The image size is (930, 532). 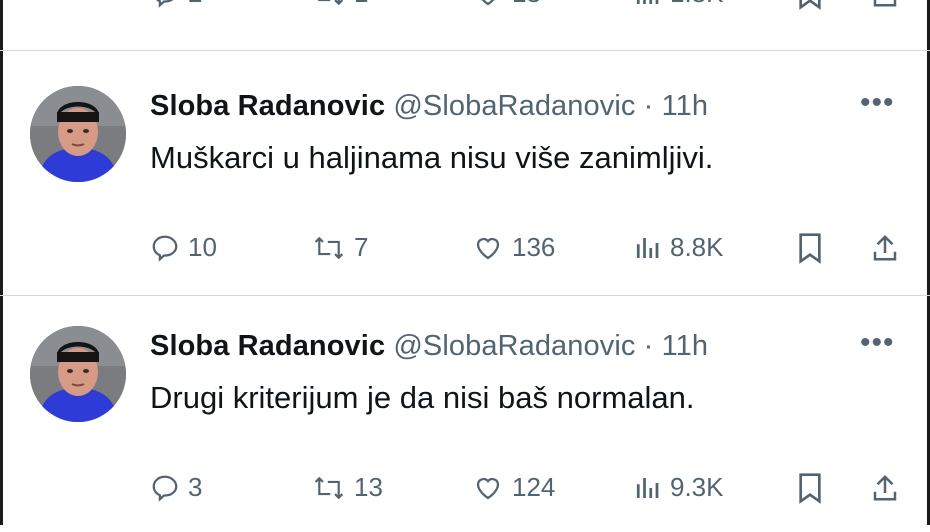 What do you see at coordinates (183, 247) in the screenshot?
I see `reply-button: 10` at bounding box center [183, 247].